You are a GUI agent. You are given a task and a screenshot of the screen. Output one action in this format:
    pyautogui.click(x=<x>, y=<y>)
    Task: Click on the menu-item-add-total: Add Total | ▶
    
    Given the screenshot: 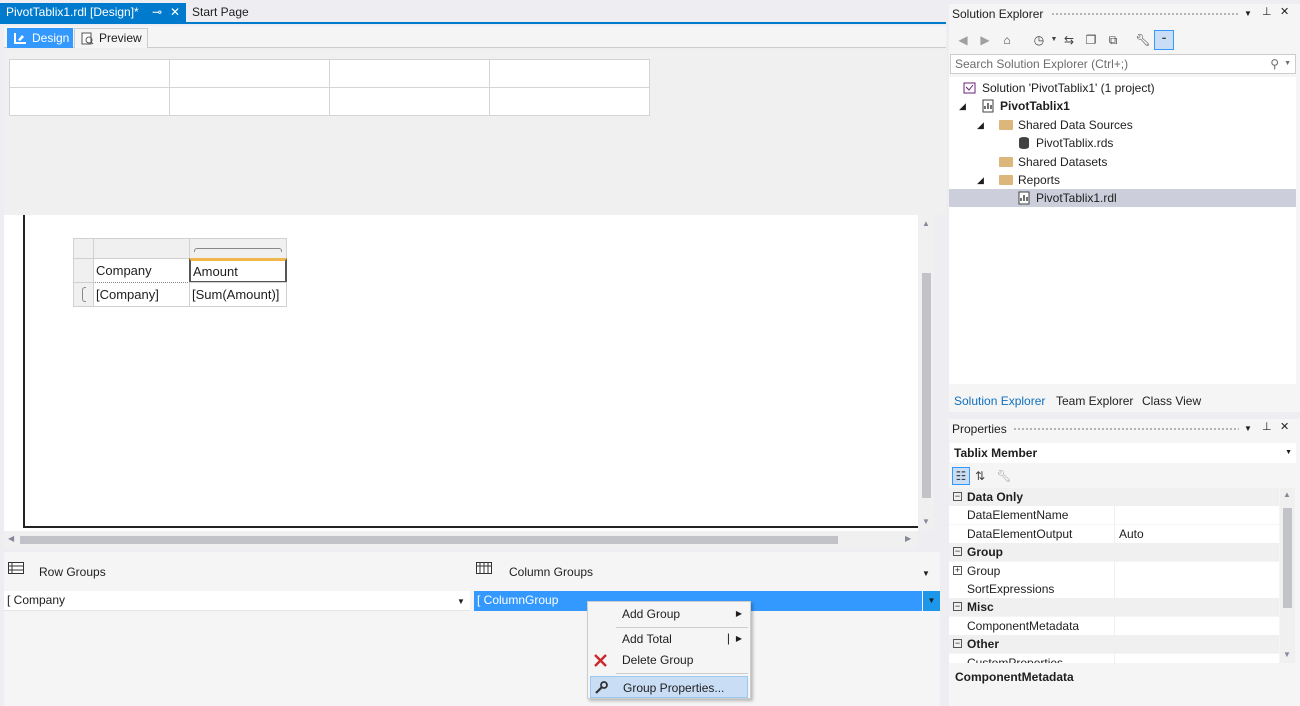 What is the action you would take?
    pyautogui.click(x=669, y=639)
    